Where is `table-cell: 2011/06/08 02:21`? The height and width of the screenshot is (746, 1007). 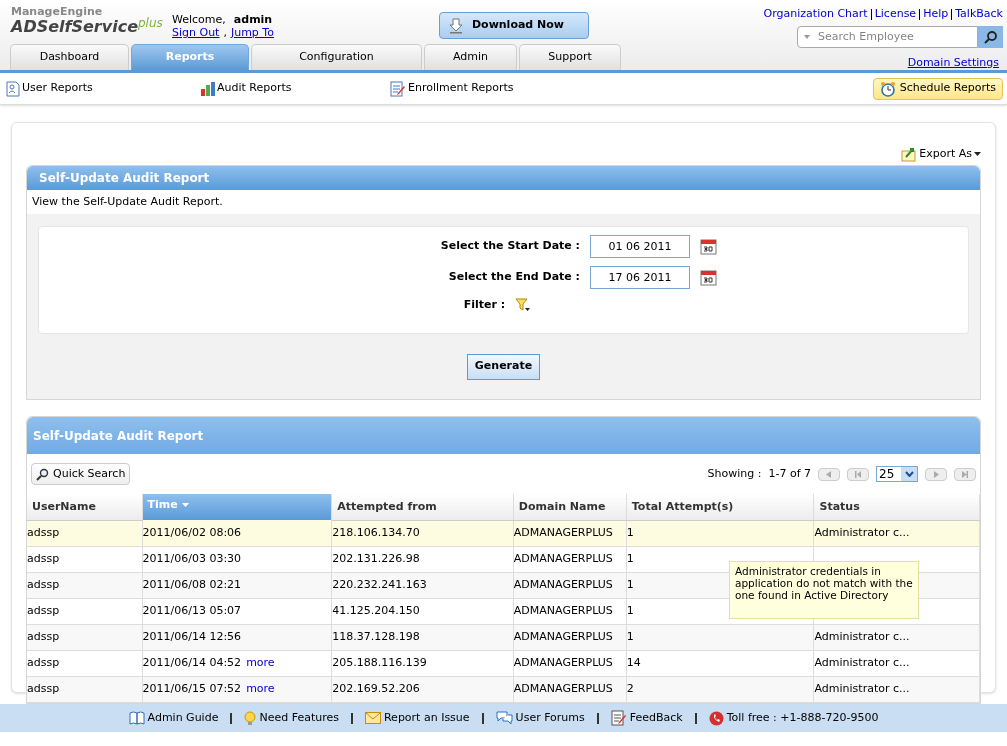 table-cell: 2011/06/08 02:21 is located at coordinates (192, 584).